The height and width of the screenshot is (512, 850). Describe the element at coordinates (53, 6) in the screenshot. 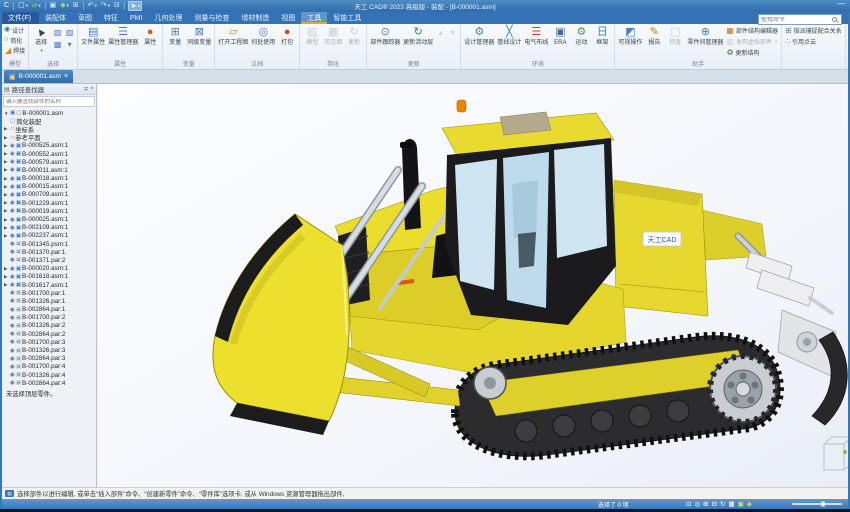

I see `save-button: ▣` at that location.